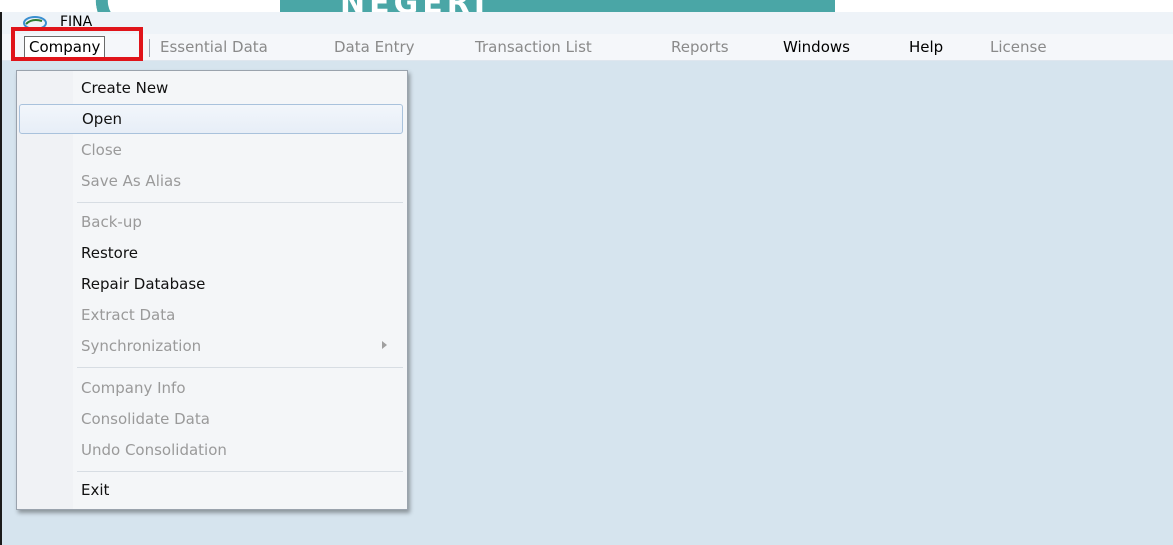 The height and width of the screenshot is (545, 1173). I want to click on menu-item-label: Synchronization, so click(141, 346).